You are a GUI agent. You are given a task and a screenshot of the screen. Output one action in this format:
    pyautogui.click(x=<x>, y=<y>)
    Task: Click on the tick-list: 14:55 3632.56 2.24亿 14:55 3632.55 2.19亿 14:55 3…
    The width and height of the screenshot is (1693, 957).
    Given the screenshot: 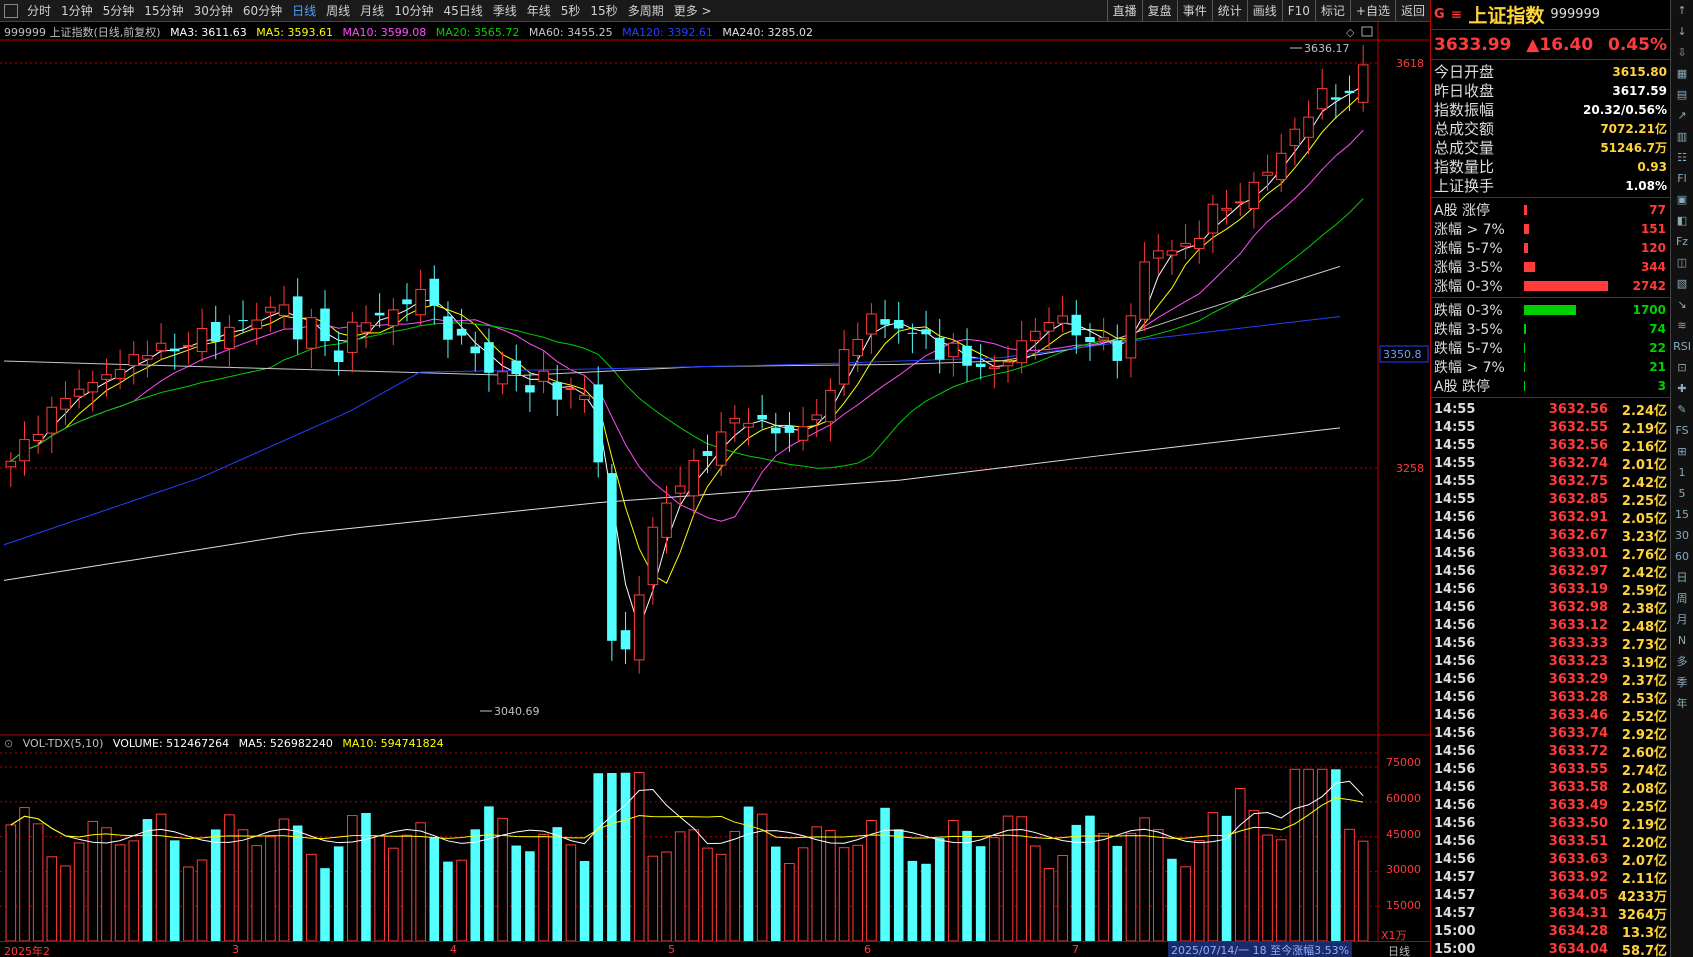 What is the action you would take?
    pyautogui.click(x=1550, y=677)
    